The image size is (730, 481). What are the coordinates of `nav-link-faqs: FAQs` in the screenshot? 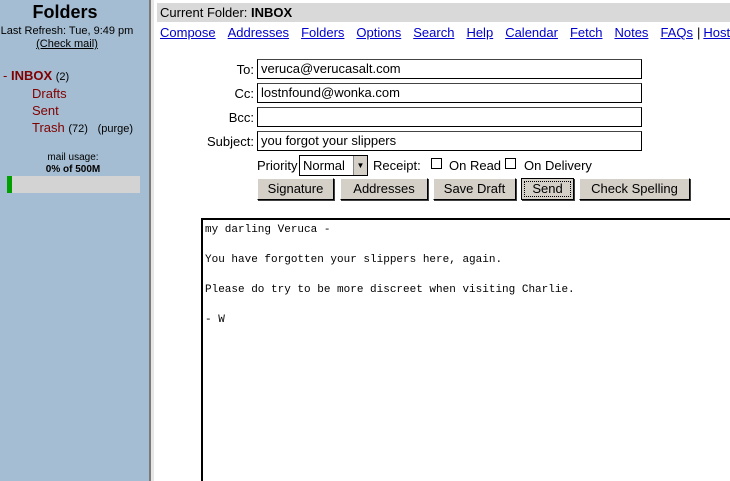 It's located at (676, 32).